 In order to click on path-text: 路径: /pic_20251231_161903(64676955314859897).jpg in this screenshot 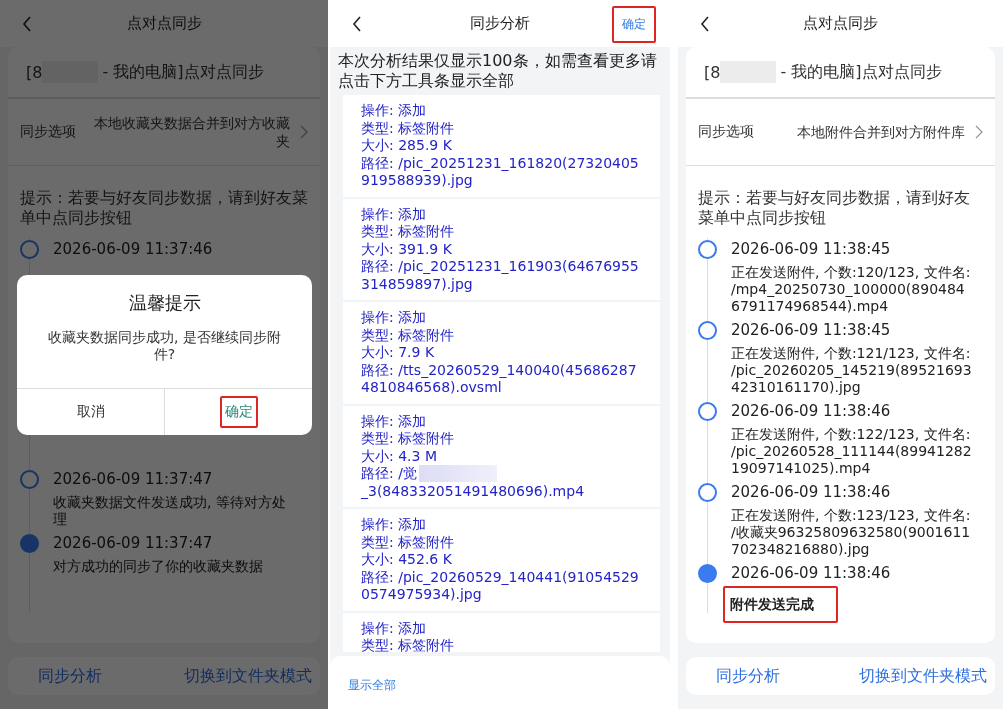, I will do `click(500, 275)`.